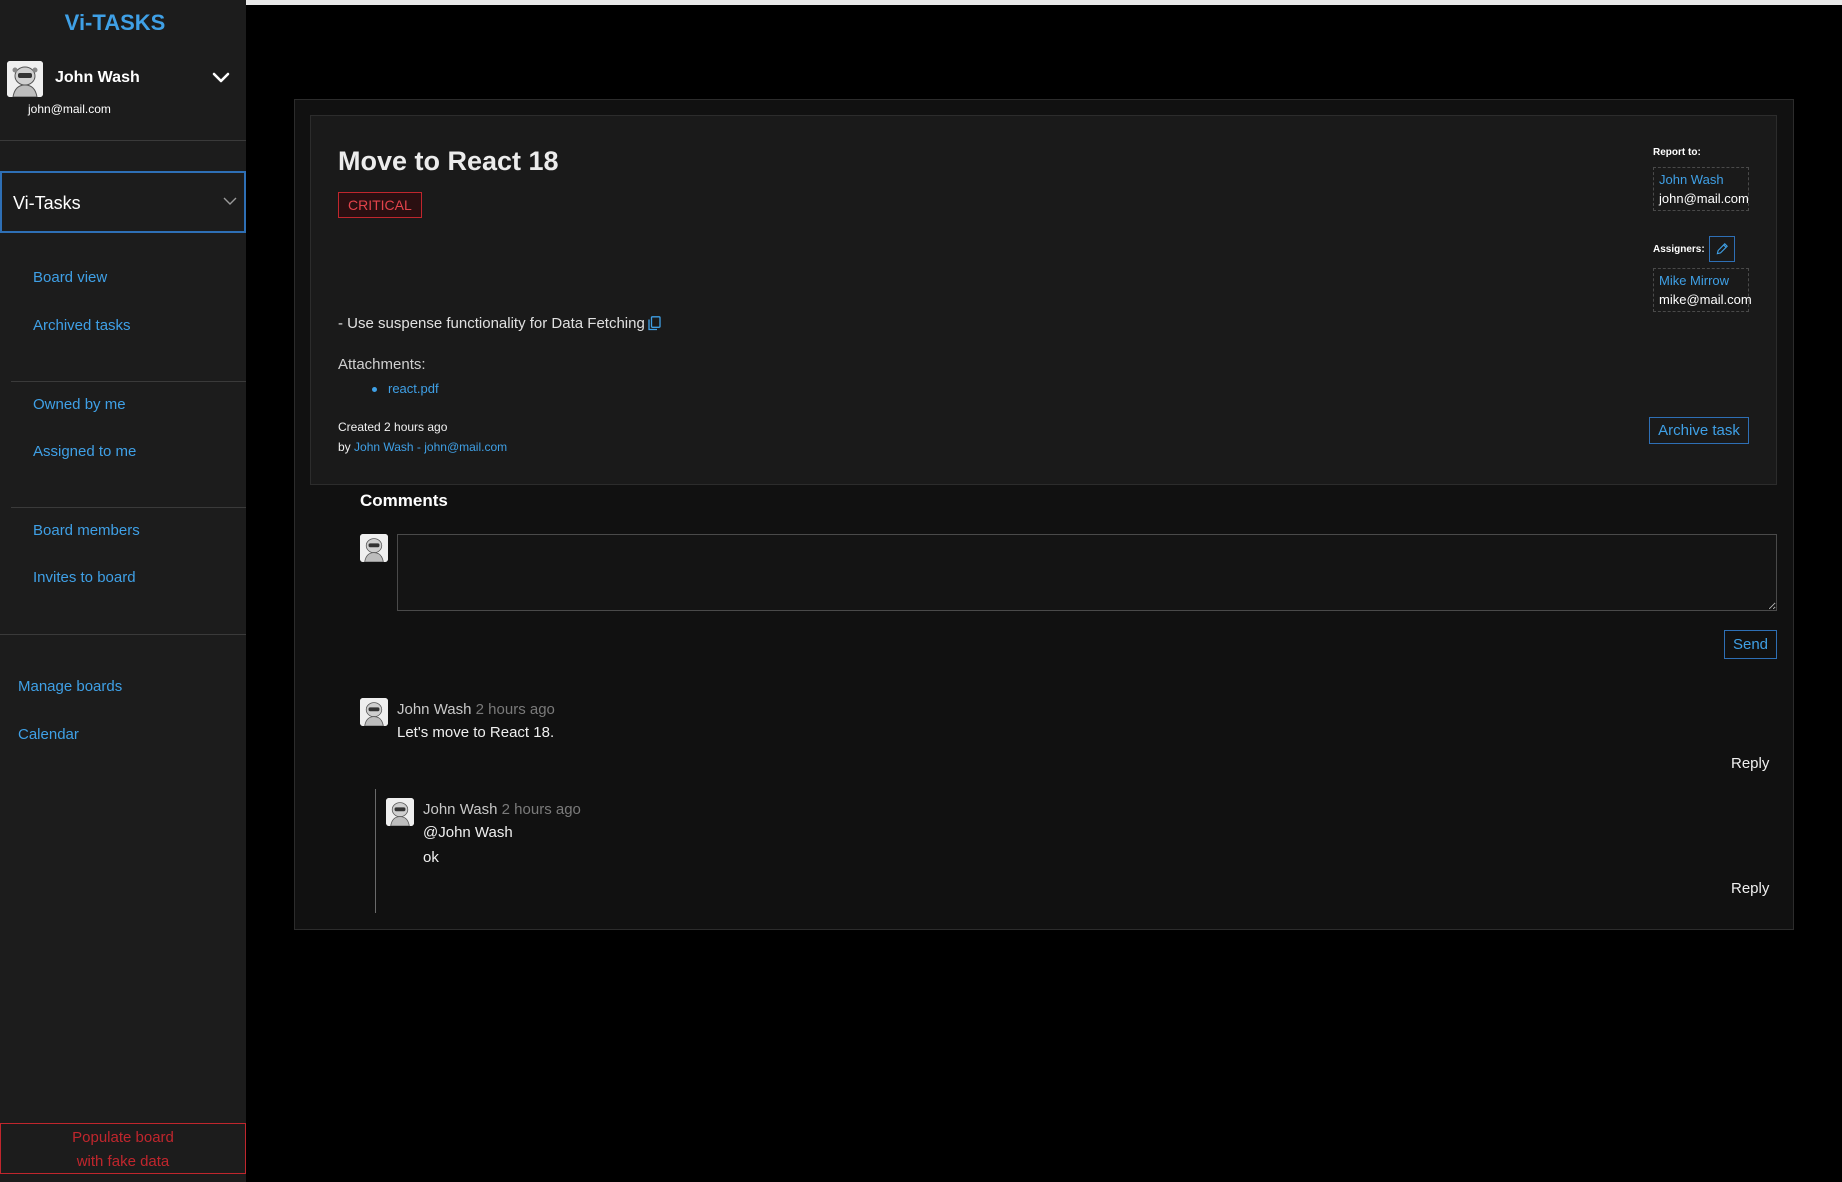  What do you see at coordinates (115, 23) in the screenshot?
I see `app-brand: Vi-TASKS` at bounding box center [115, 23].